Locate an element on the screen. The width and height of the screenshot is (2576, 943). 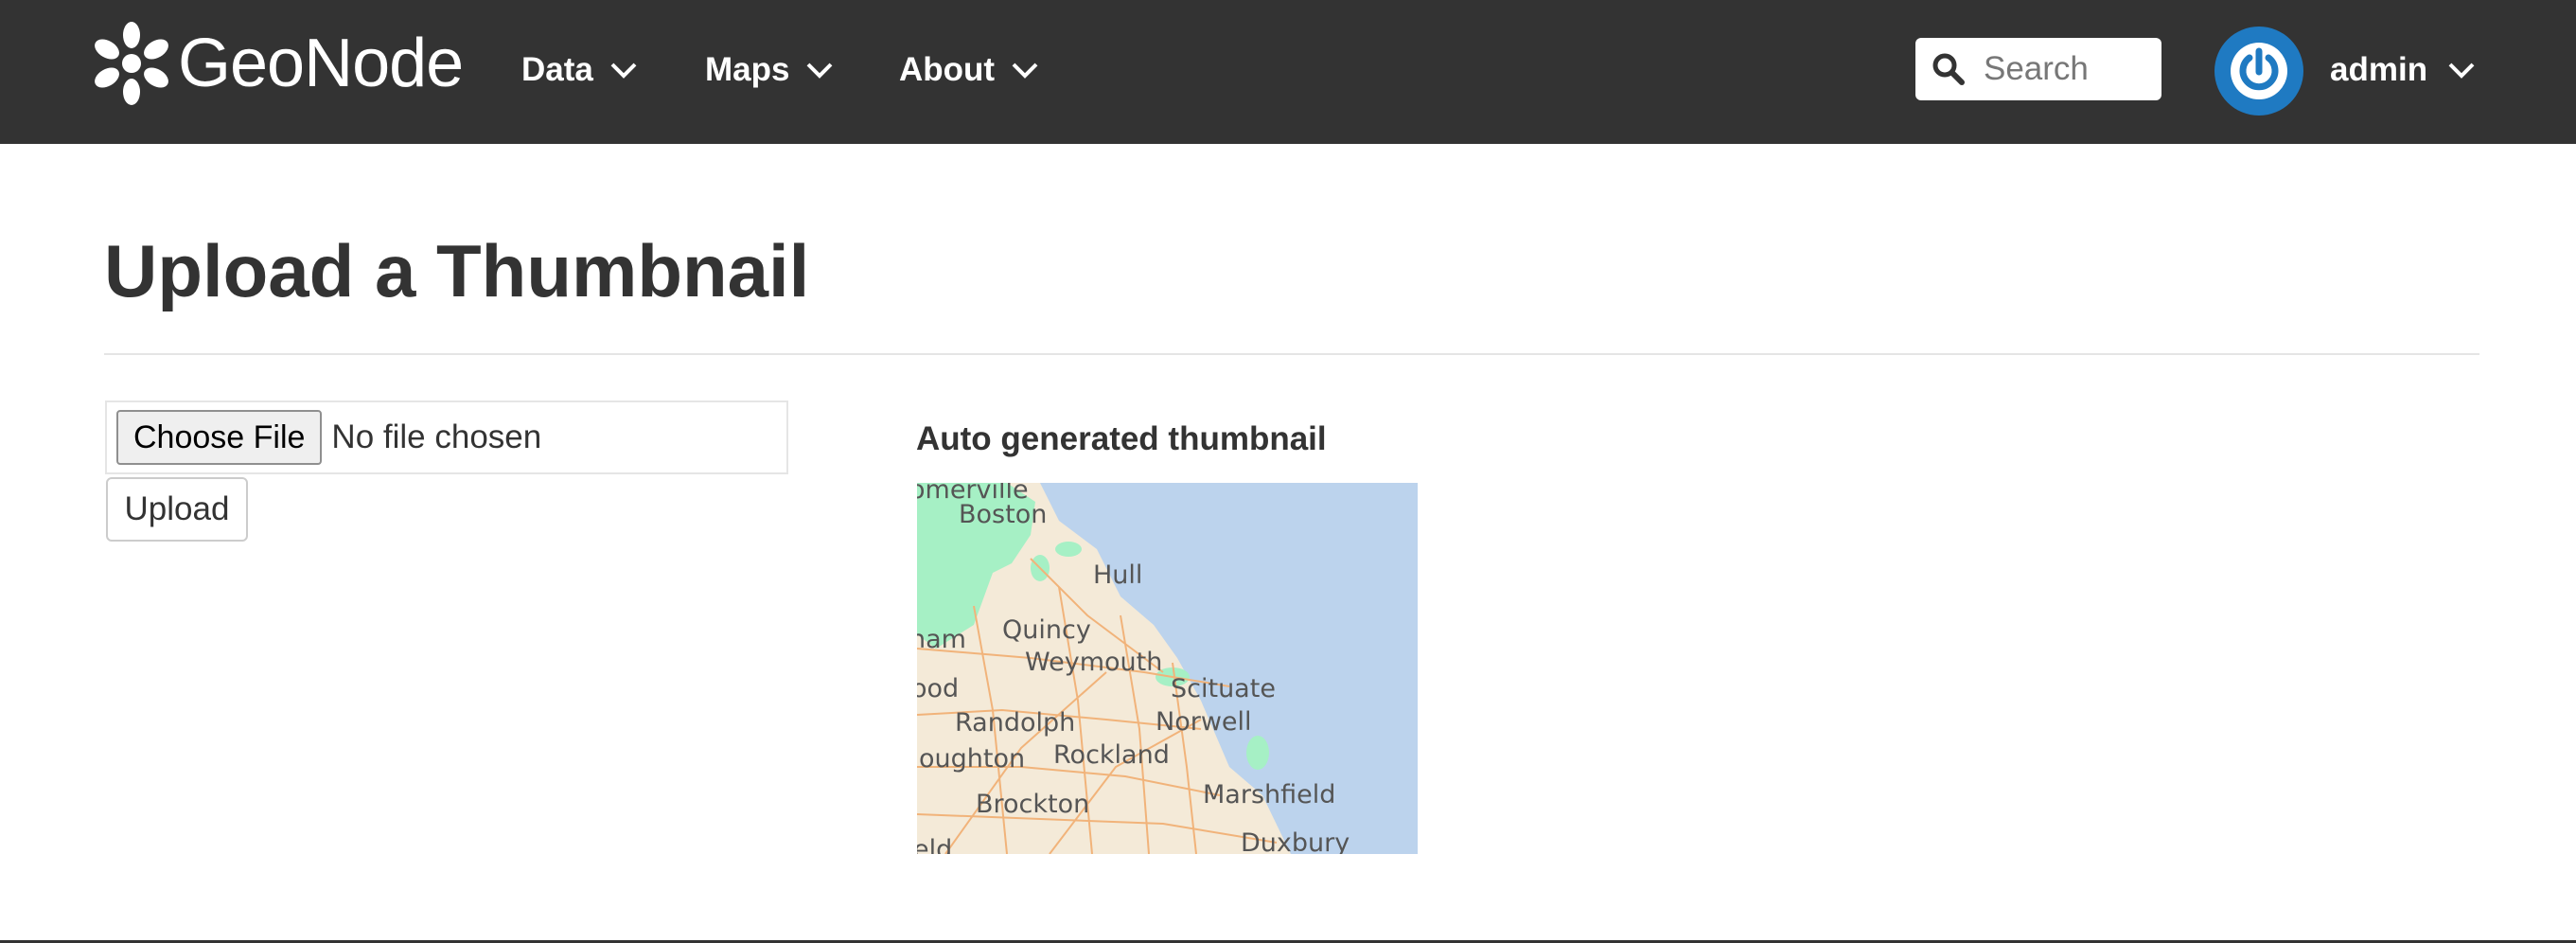
map-label: ham is located at coordinates (941, 639).